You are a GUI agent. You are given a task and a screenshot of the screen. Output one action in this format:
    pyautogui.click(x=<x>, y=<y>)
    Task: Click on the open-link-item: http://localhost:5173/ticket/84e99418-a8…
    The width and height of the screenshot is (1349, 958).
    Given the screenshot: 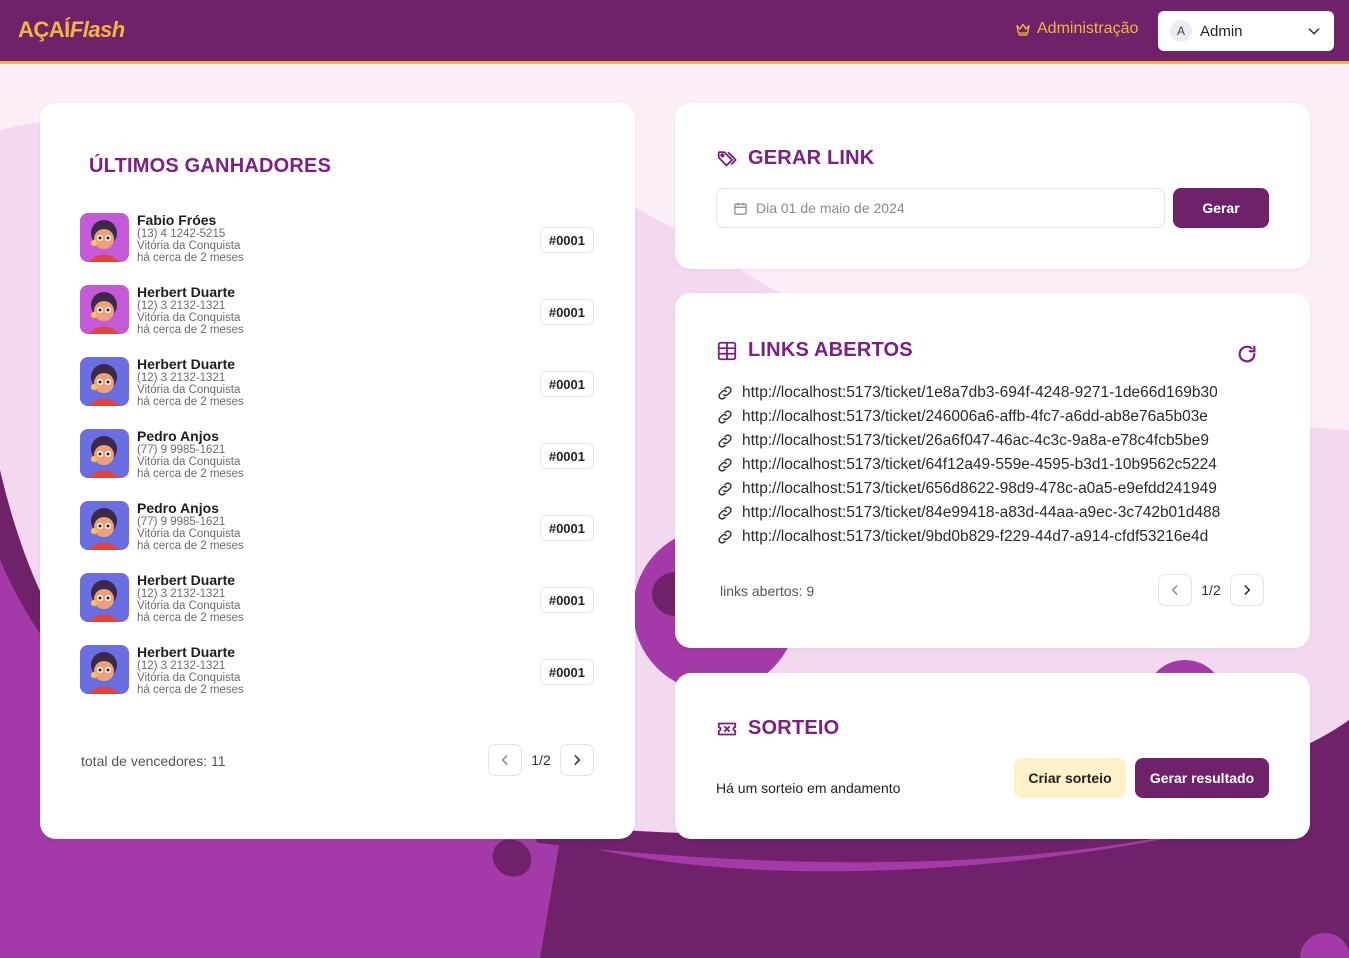 What is the action you would take?
    pyautogui.click(x=968, y=513)
    